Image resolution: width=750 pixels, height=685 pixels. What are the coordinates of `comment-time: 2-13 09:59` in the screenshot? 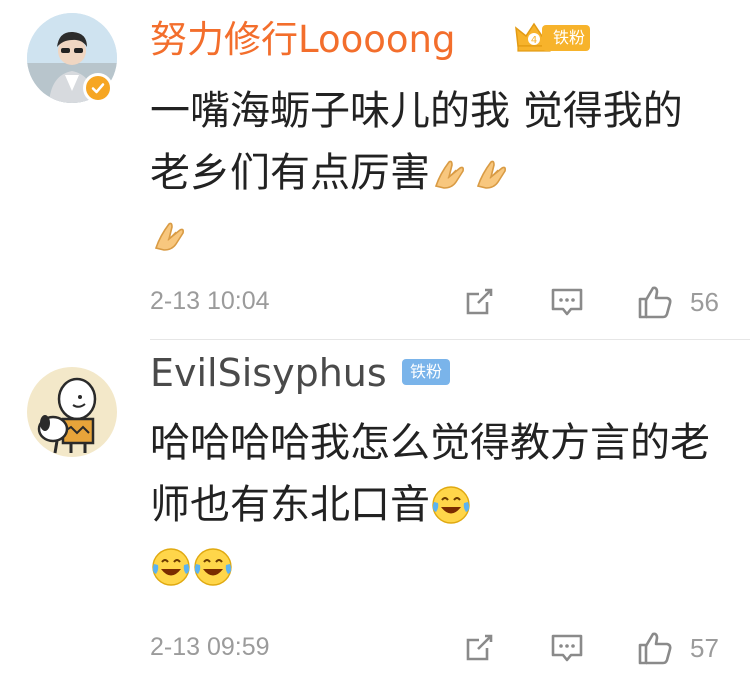 It's located at (210, 647).